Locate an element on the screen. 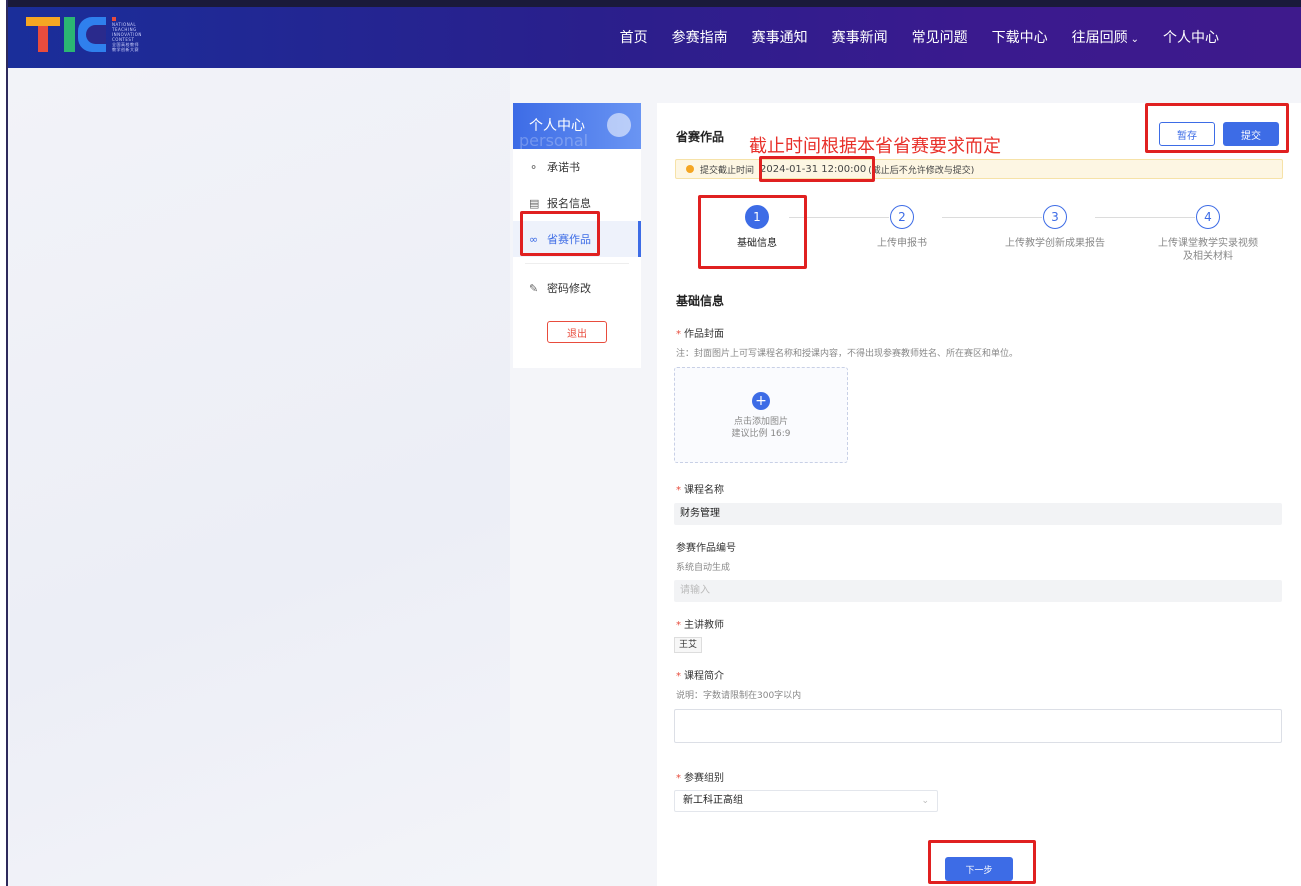 This screenshot has height=886, width=1301. edit-icon: ✎ is located at coordinates (534, 288).